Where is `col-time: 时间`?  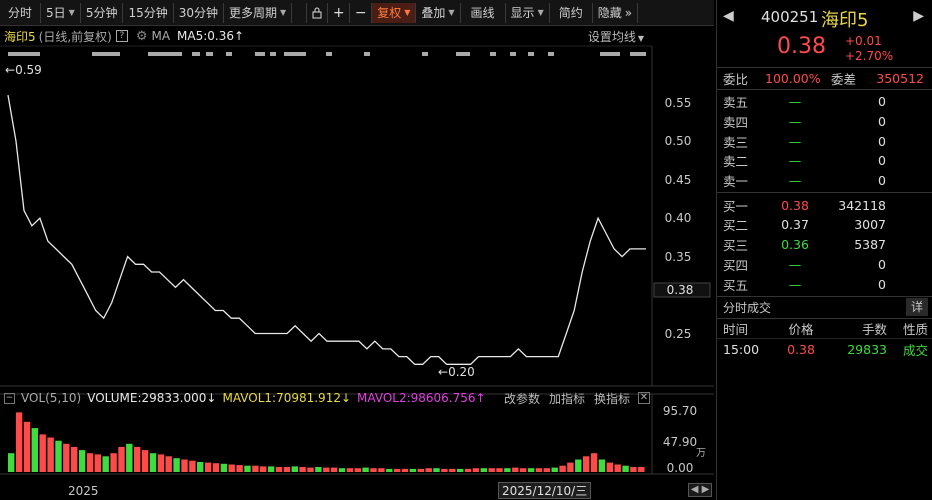 col-time: 时间 is located at coordinates (736, 329).